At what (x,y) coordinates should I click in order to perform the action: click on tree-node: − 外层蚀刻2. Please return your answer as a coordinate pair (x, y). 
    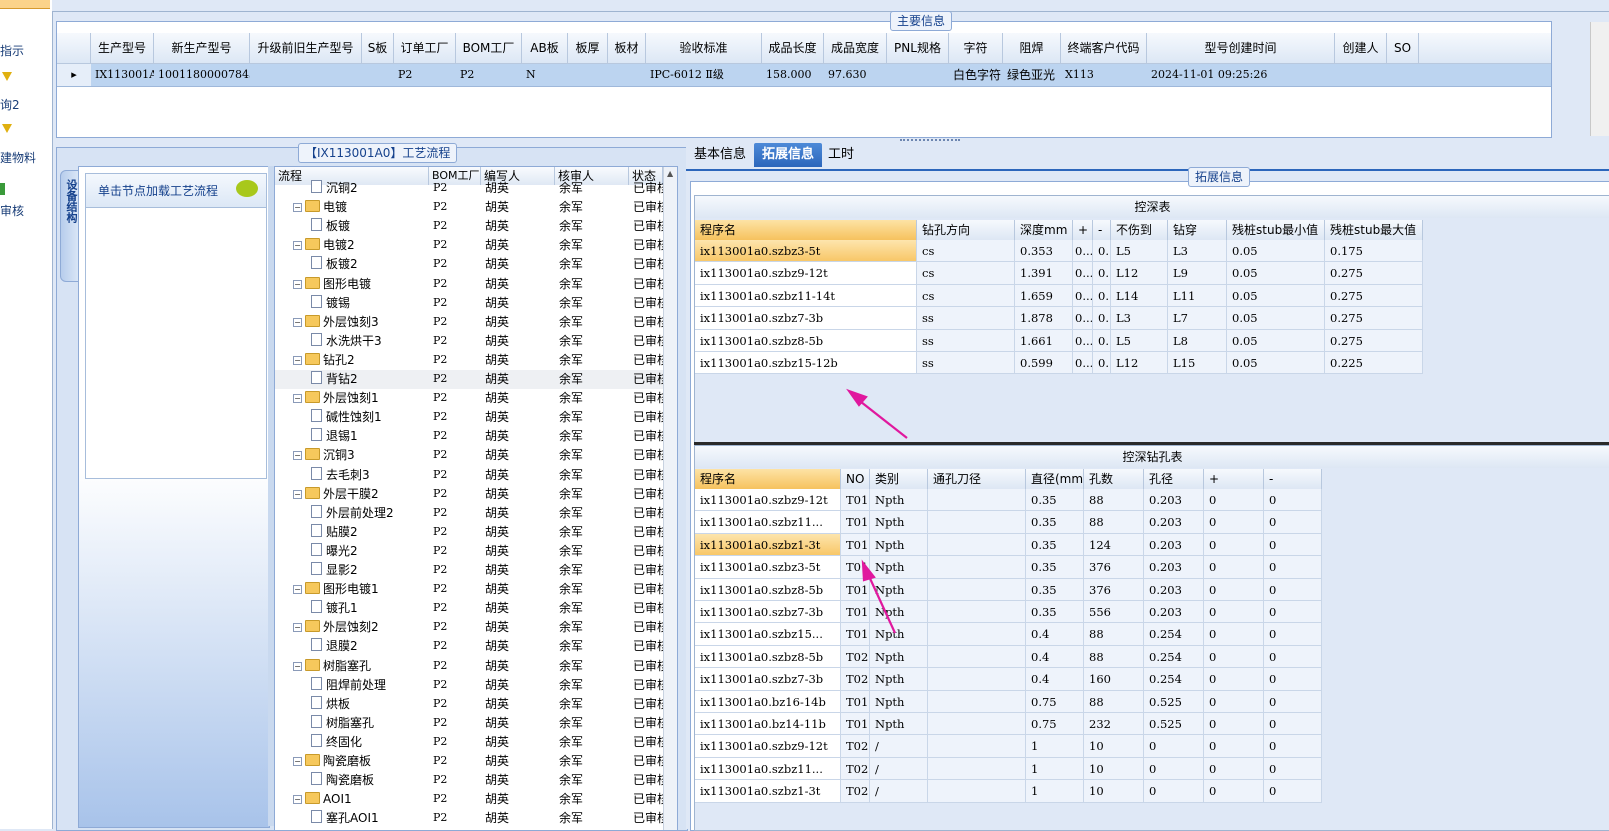
    Looking at the image, I should click on (361, 627).